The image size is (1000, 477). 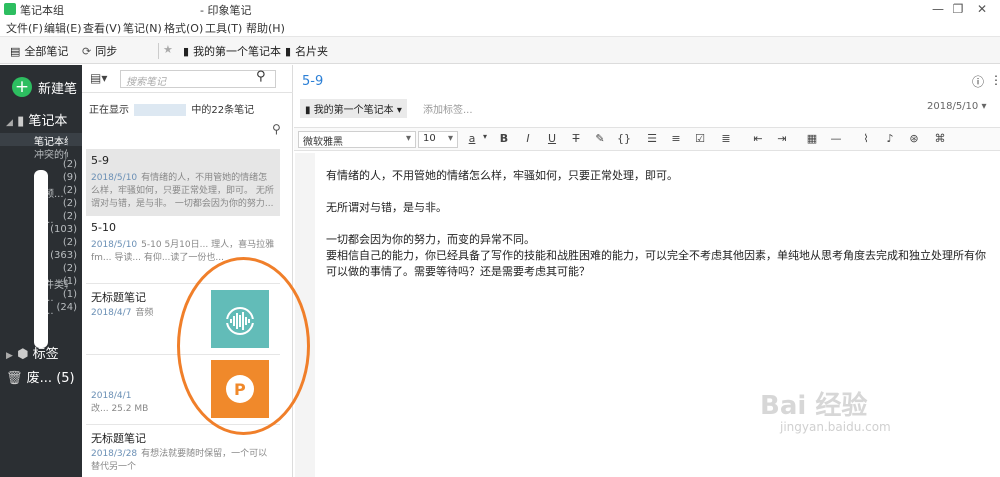 I want to click on tags-header-label: 标签, so click(x=45, y=354).